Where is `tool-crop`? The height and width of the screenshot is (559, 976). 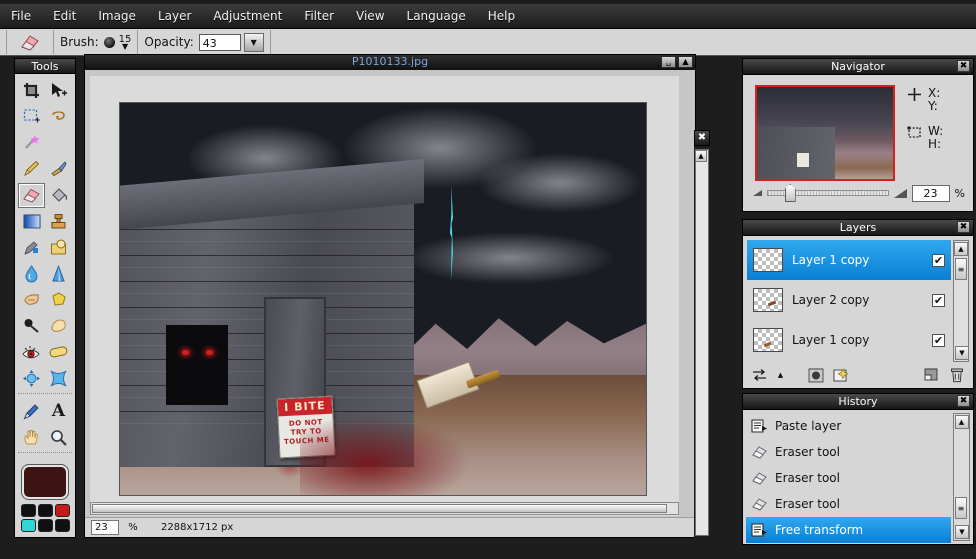
tool-crop is located at coordinates (31, 90).